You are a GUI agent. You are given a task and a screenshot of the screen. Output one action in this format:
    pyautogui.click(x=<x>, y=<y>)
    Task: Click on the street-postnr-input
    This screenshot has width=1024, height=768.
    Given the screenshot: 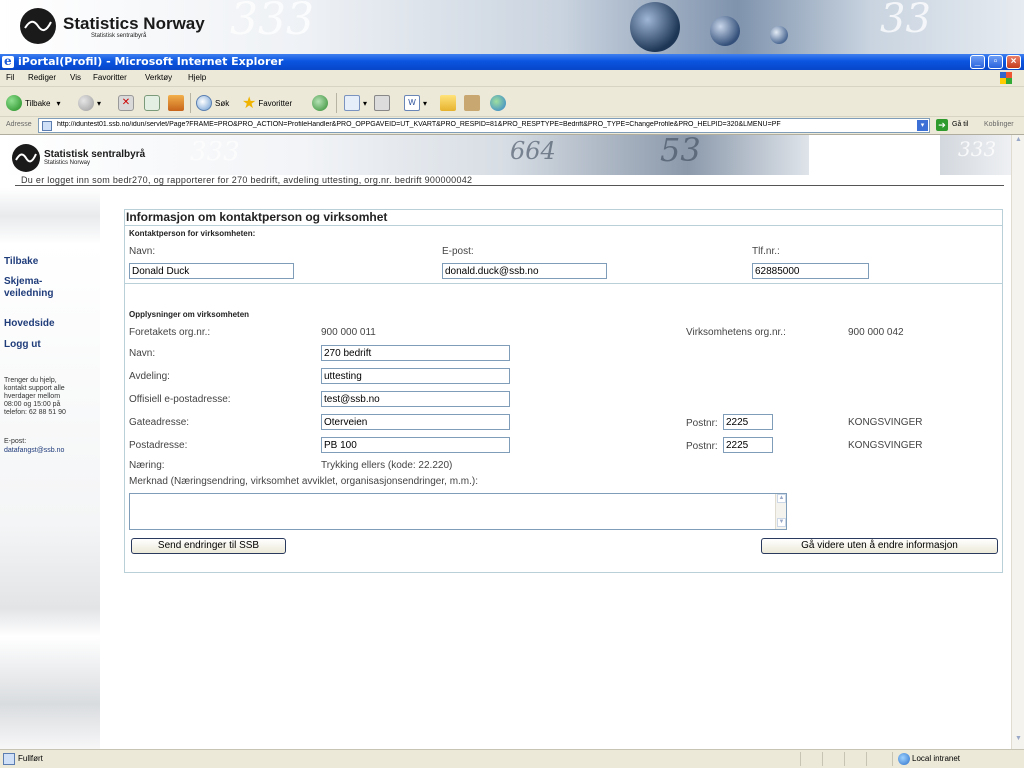 What is the action you would take?
    pyautogui.click(x=748, y=422)
    